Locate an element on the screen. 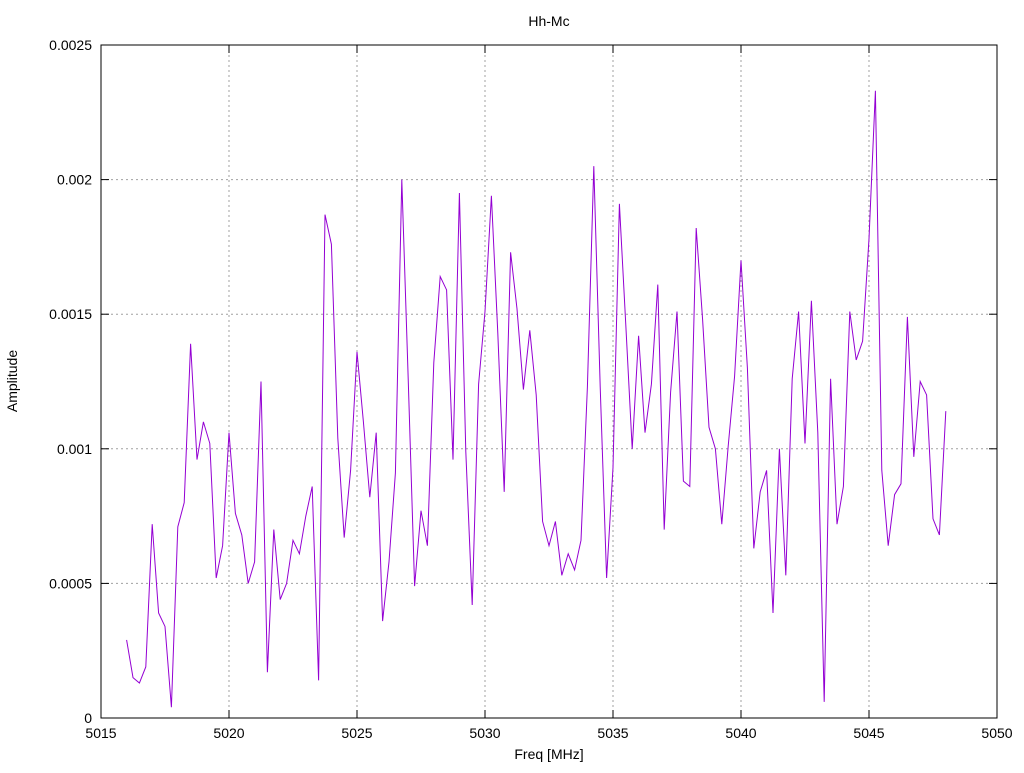 This screenshot has width=1024, height=773. y-tick-labels: 0 0.0005 0.001 0.0015 0.002 0.0025 is located at coordinates (70, 381).